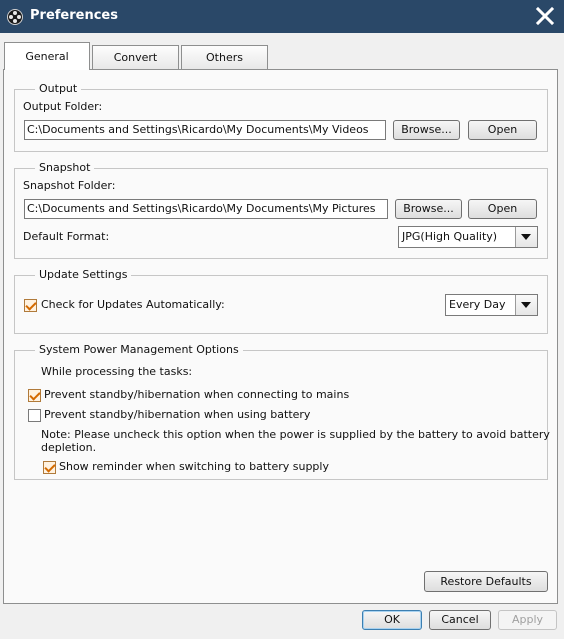 The height and width of the screenshot is (639, 564). Describe the element at coordinates (117, 371) in the screenshot. I see `power-intro-text: While processing the tasks:` at that location.